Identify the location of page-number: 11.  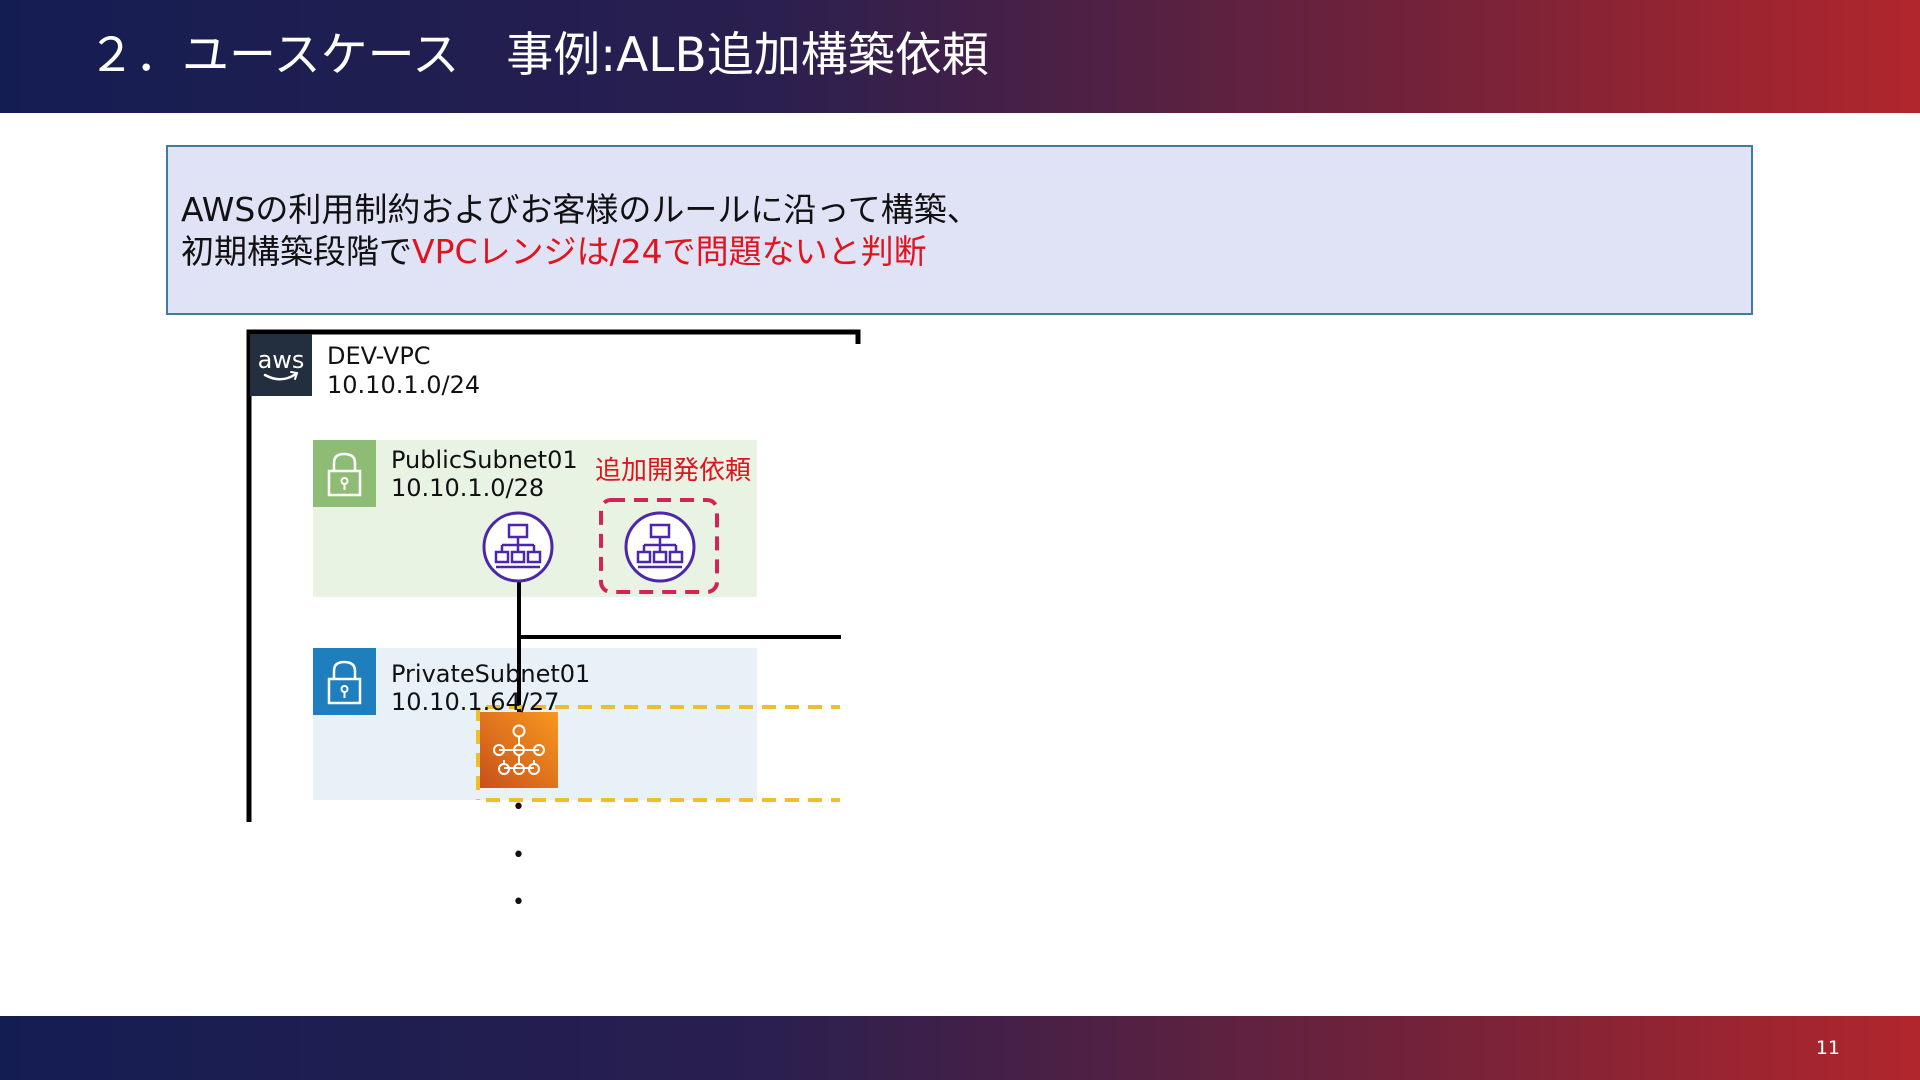
(1827, 1048).